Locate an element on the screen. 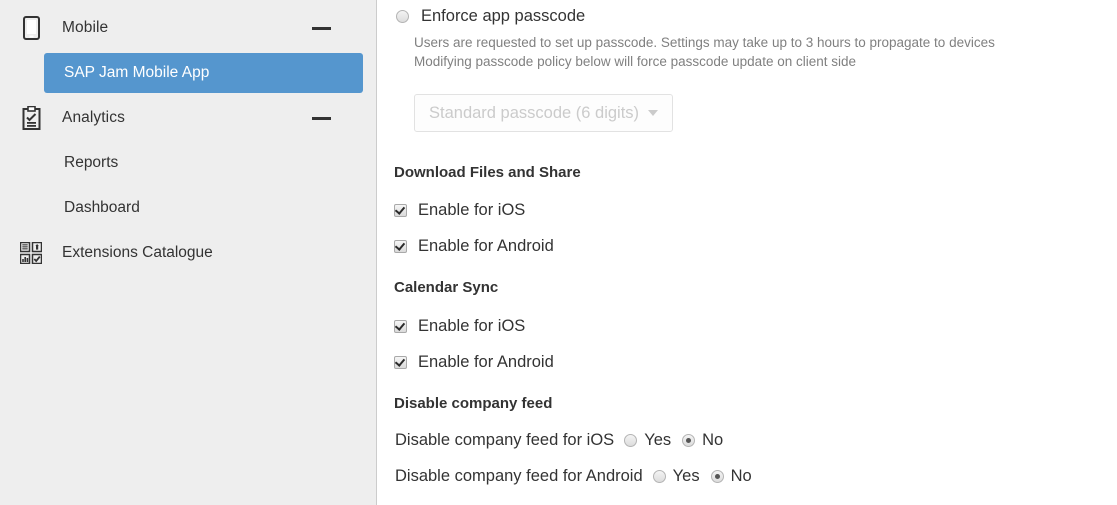 The image size is (1117, 505). checkbox-row-calendar-ios: Enable for iOS is located at coordinates (459, 326).